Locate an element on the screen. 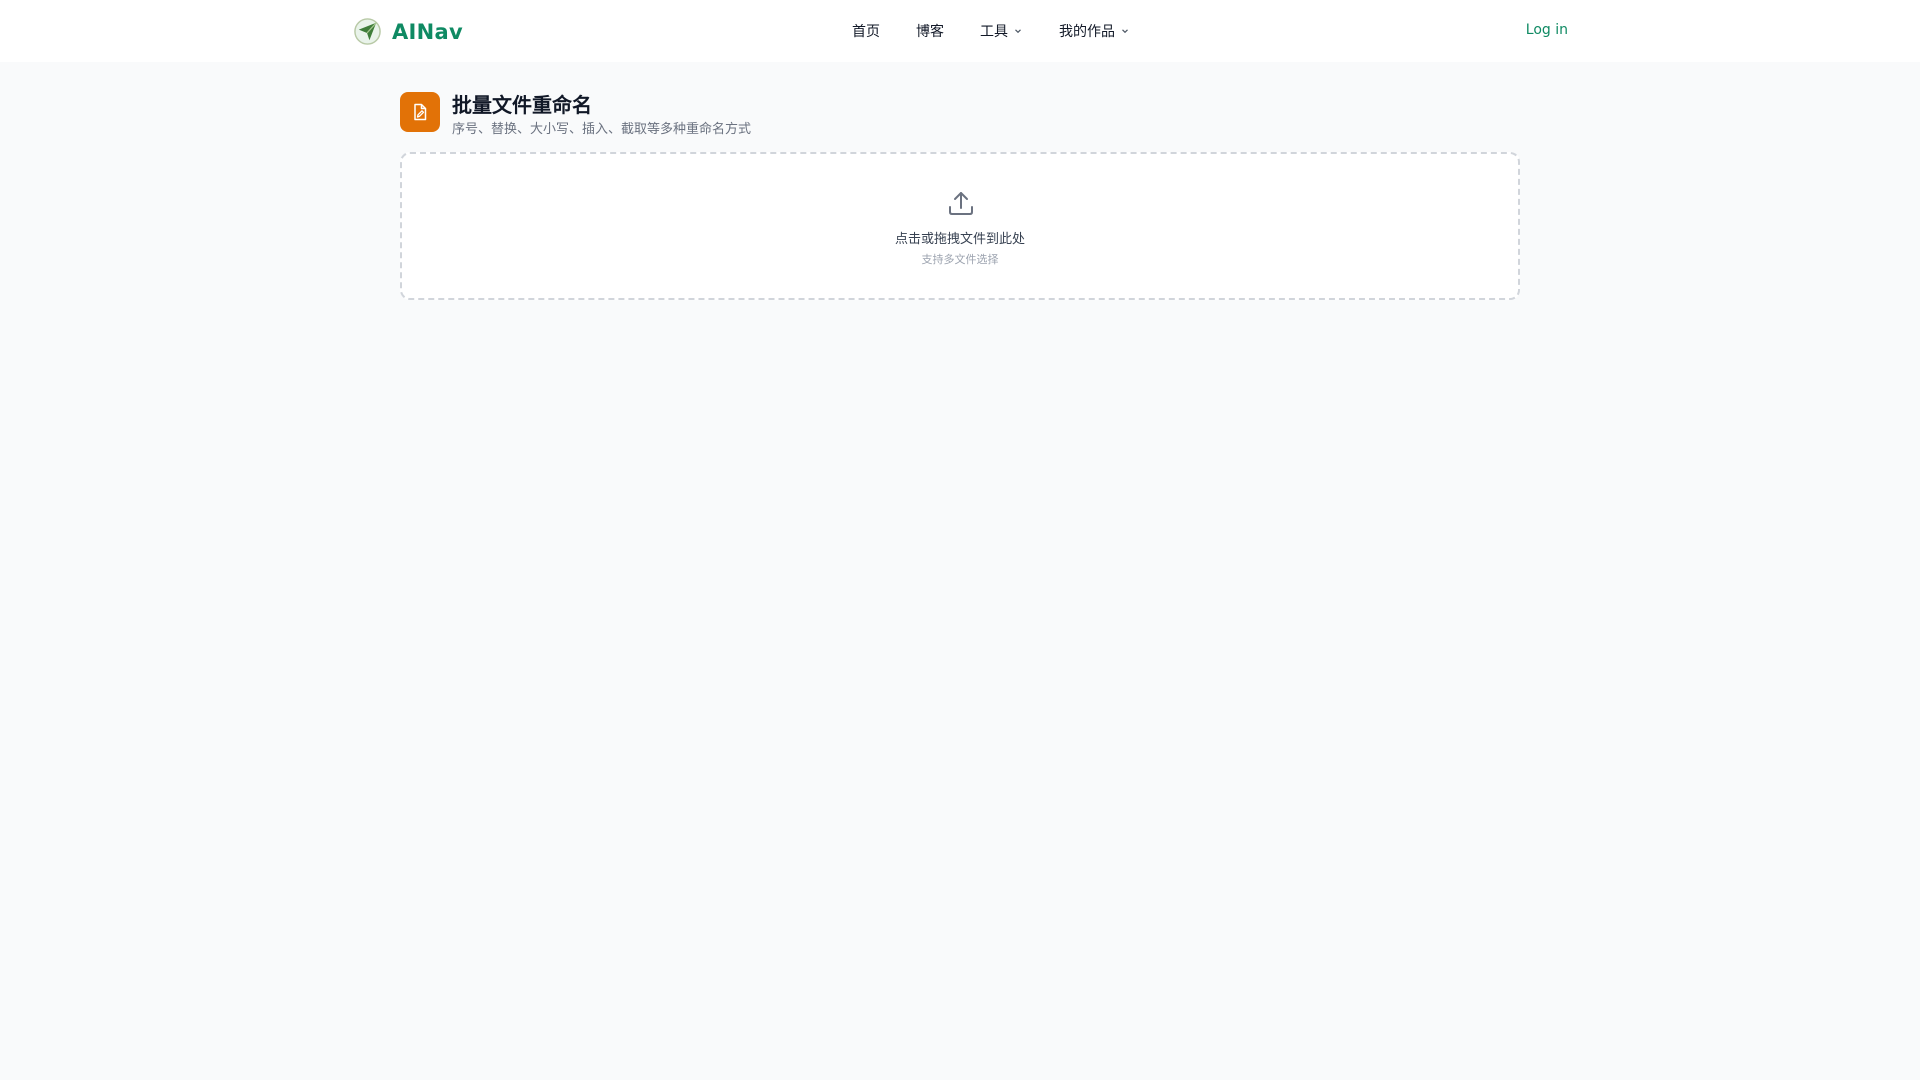 The height and width of the screenshot is (1080, 1920). dropzone-instruction: 点击或拖拽文件到此处 is located at coordinates (959, 239).